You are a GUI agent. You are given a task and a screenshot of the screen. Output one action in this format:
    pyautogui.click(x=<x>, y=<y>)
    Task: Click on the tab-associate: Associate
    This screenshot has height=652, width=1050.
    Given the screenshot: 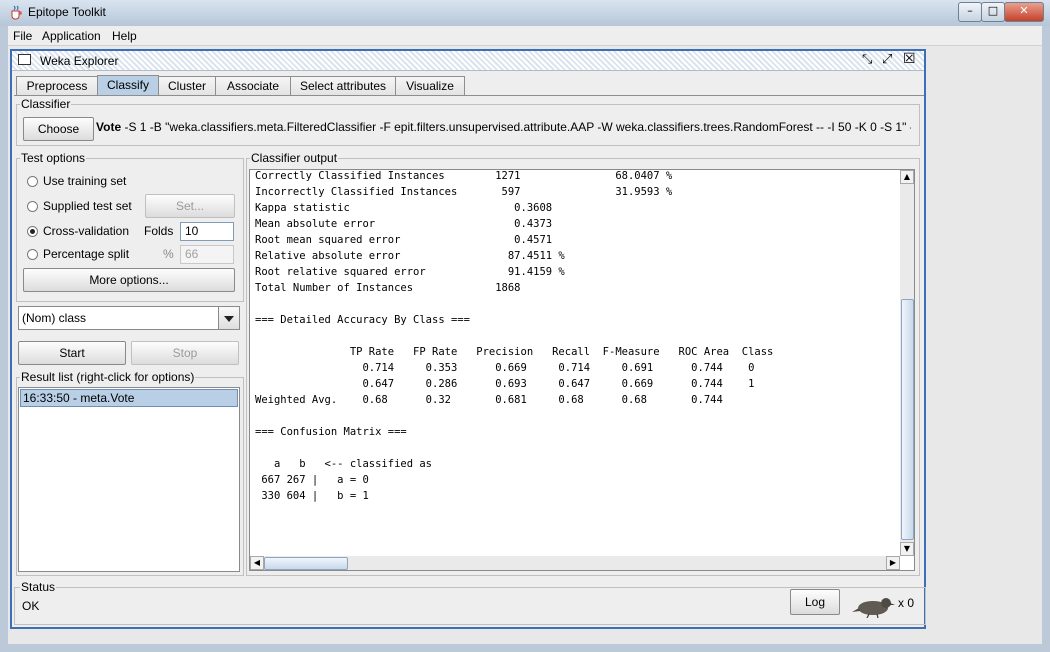 What is the action you would take?
    pyautogui.click(x=253, y=86)
    